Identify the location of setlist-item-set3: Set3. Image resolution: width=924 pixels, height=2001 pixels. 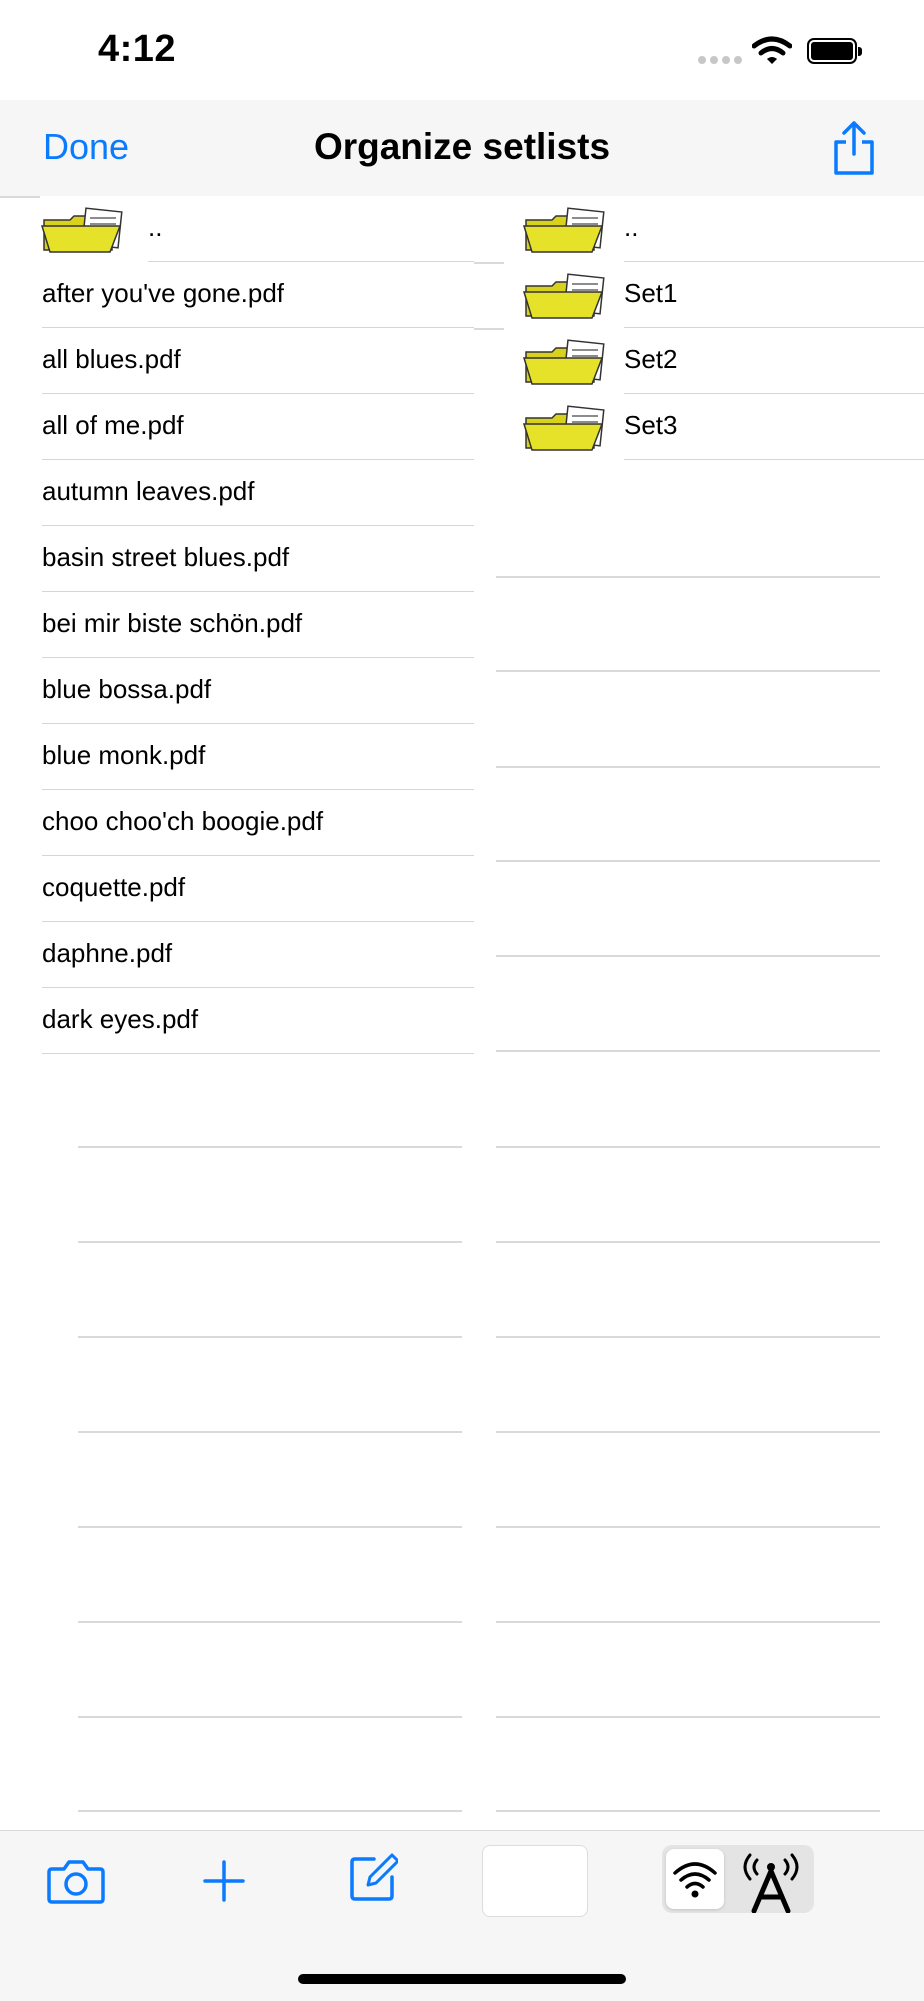
(702, 427).